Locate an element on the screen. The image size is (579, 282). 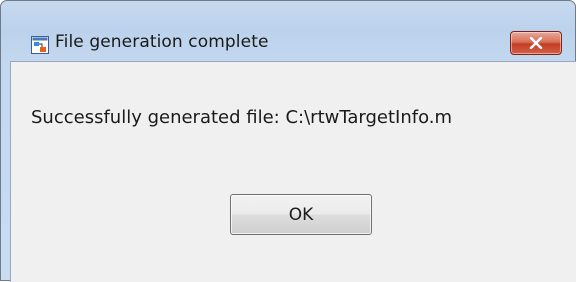
simulink-model-icon is located at coordinates (40, 45).